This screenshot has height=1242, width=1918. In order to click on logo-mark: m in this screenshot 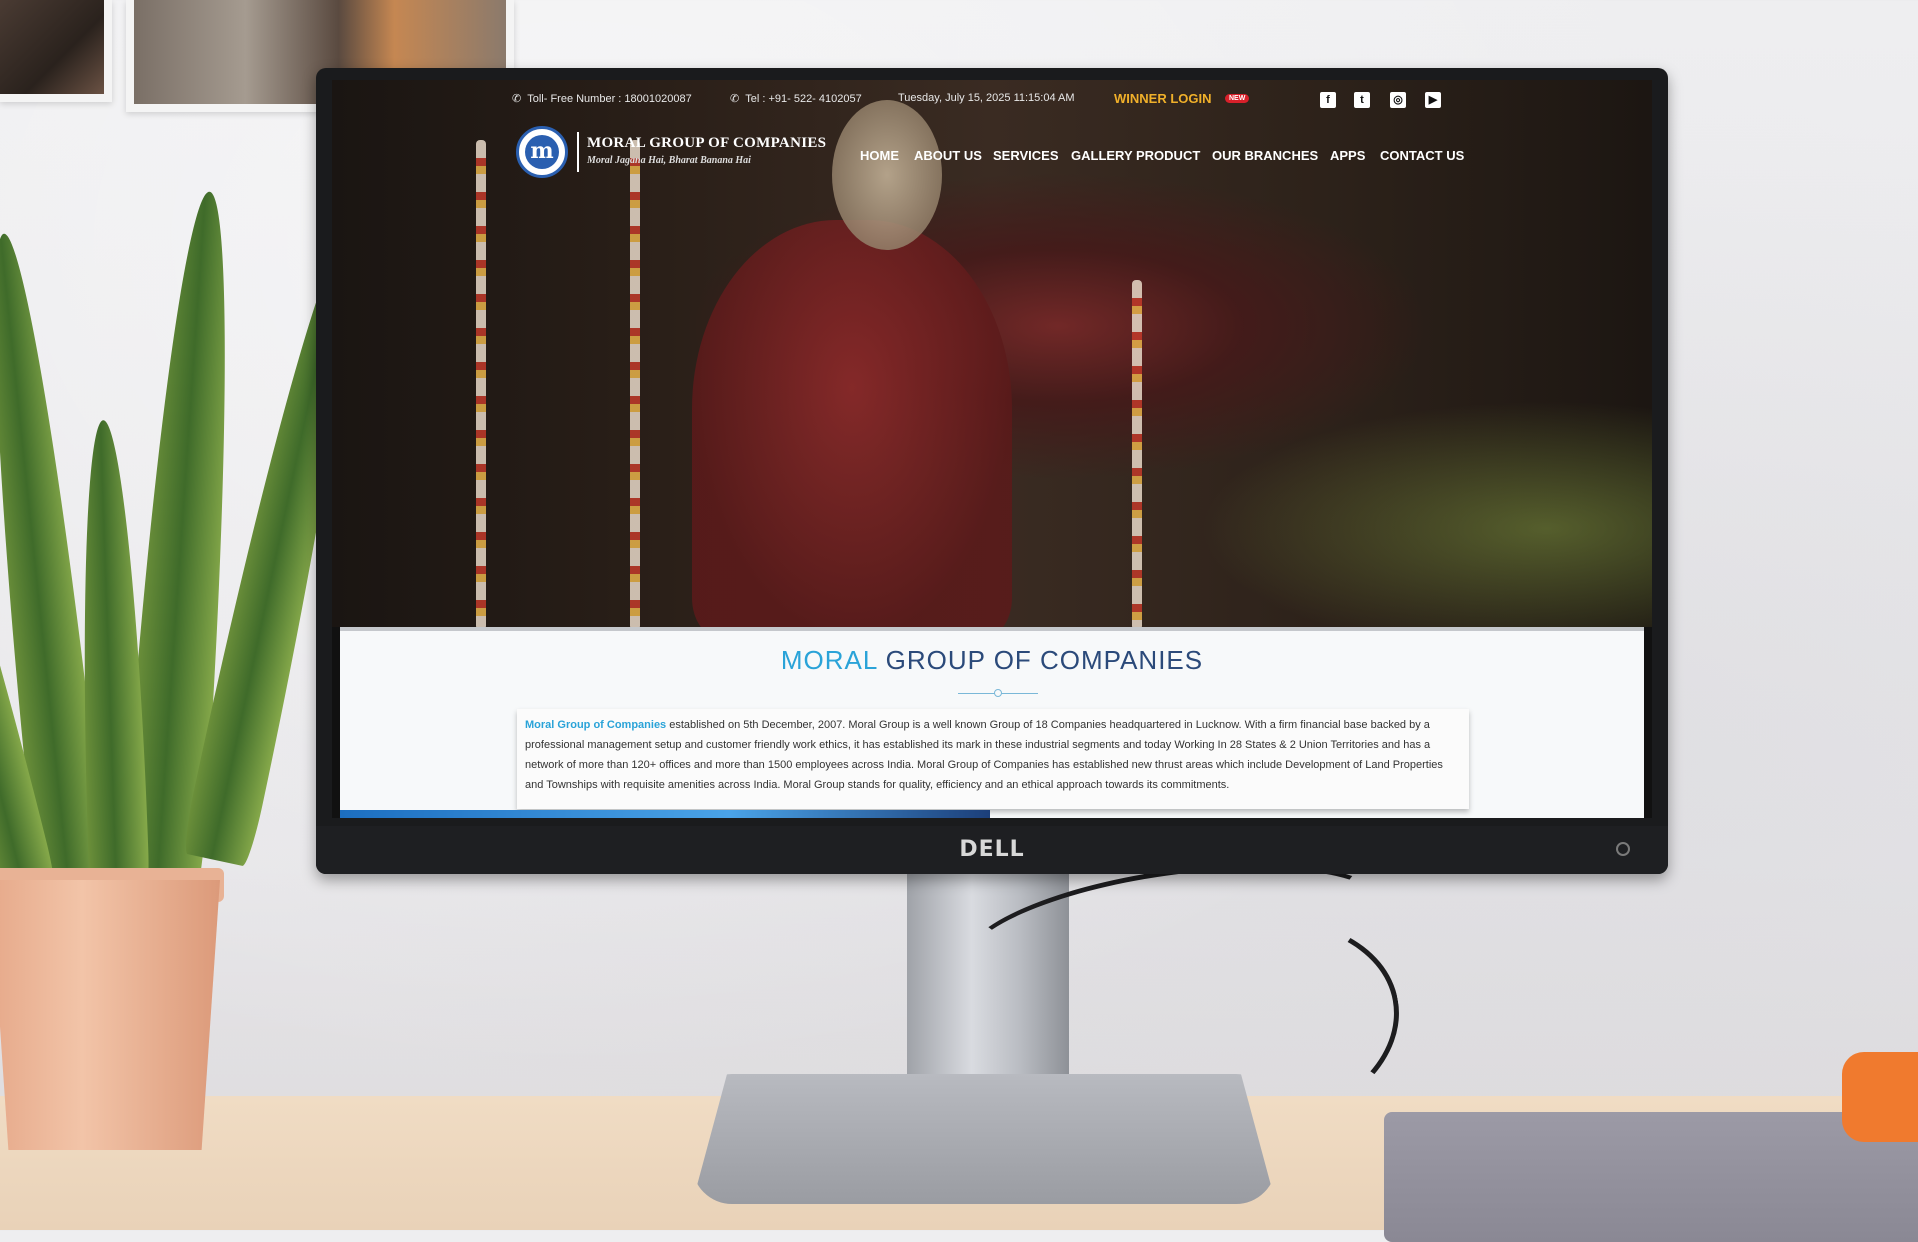, I will do `click(542, 152)`.